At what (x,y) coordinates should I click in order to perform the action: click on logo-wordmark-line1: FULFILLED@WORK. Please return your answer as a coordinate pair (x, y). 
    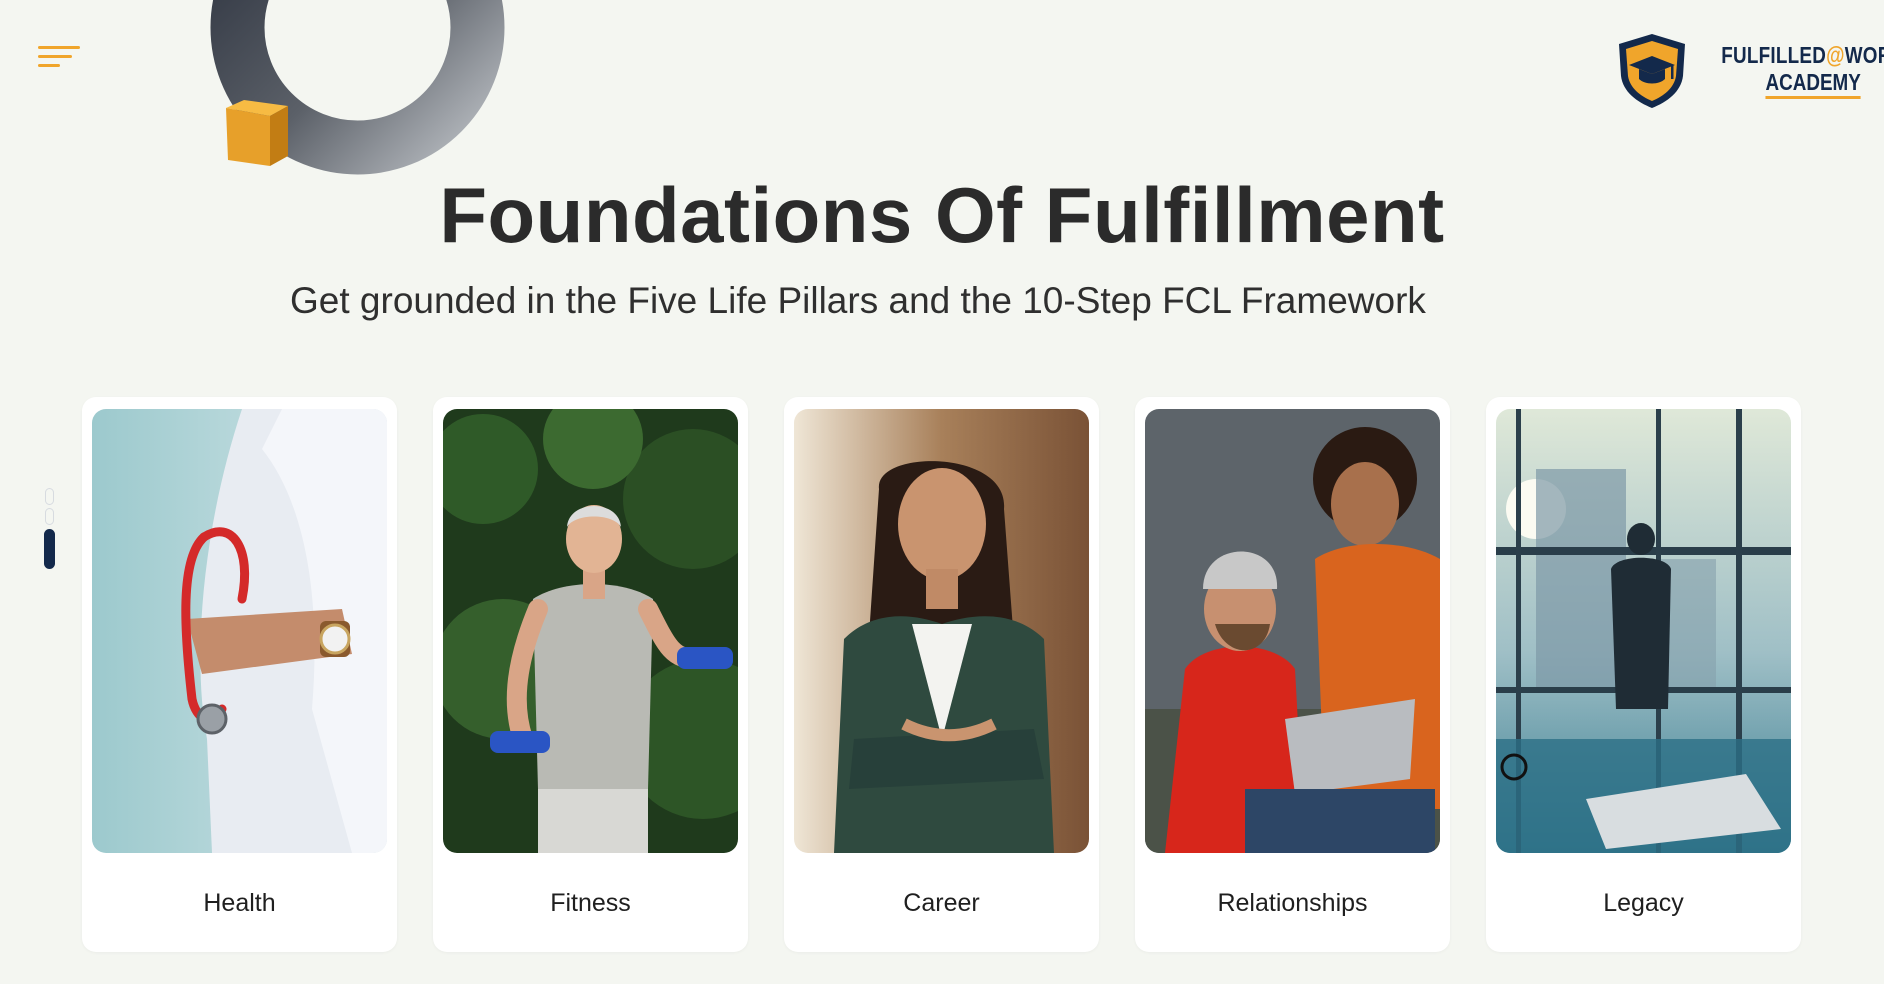
    Looking at the image, I should click on (1802, 54).